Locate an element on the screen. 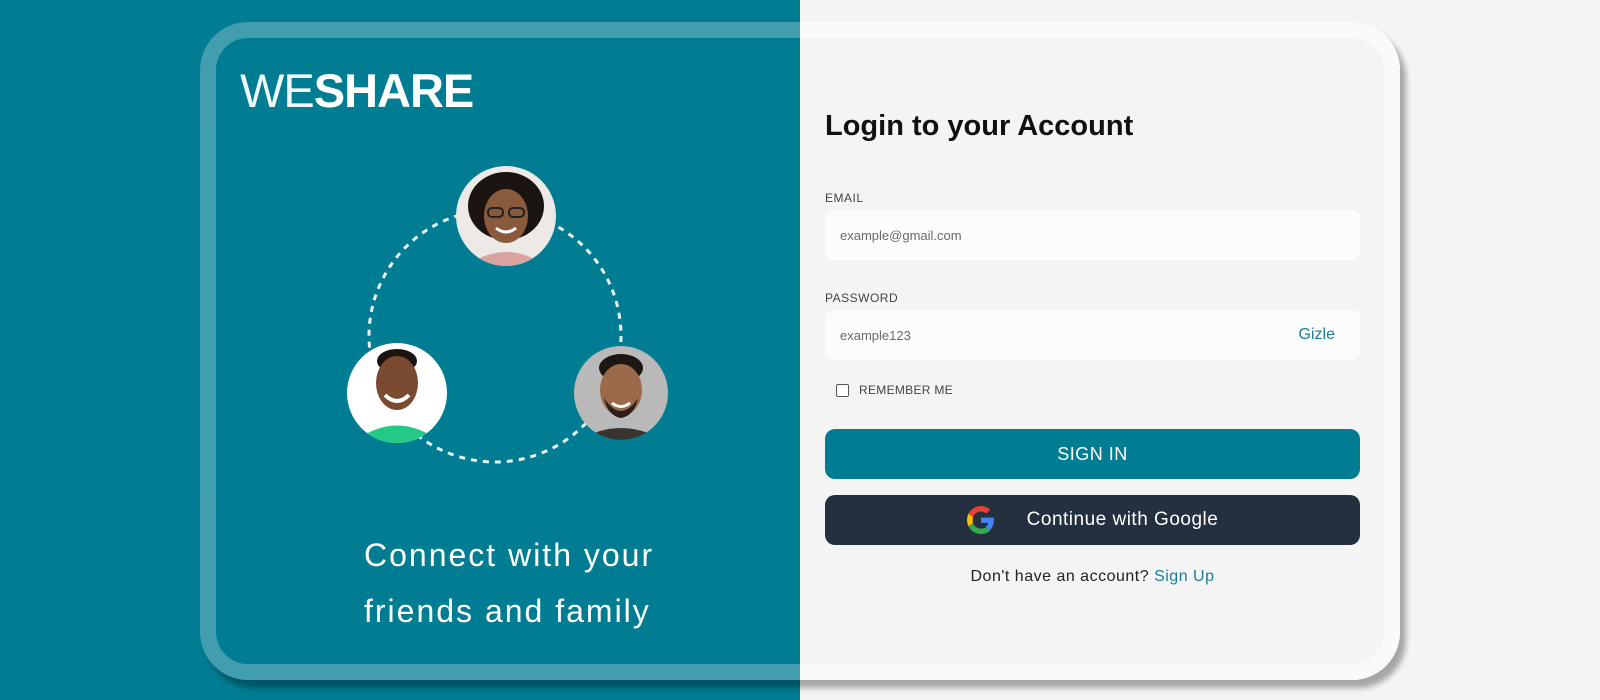 The width and height of the screenshot is (1600, 700). password-visibility-toggle: Gizle is located at coordinates (1322, 335).